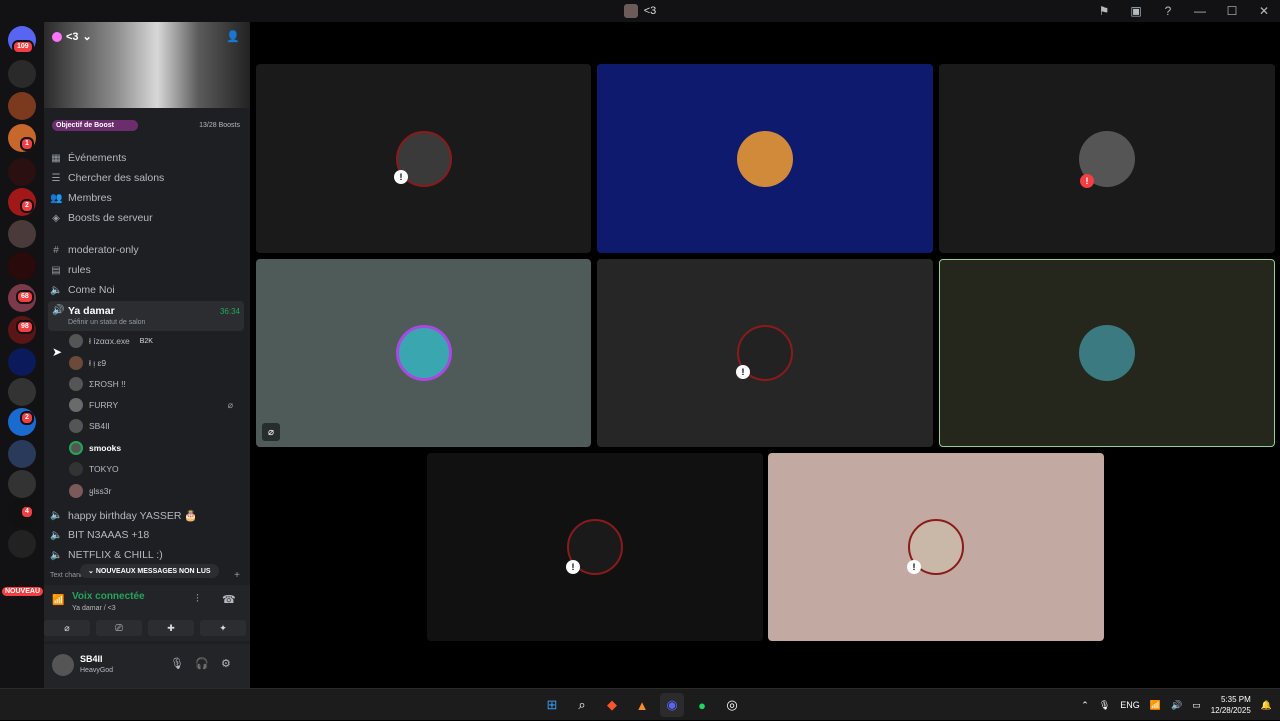  I want to click on spotify-icon: ●, so click(702, 705).